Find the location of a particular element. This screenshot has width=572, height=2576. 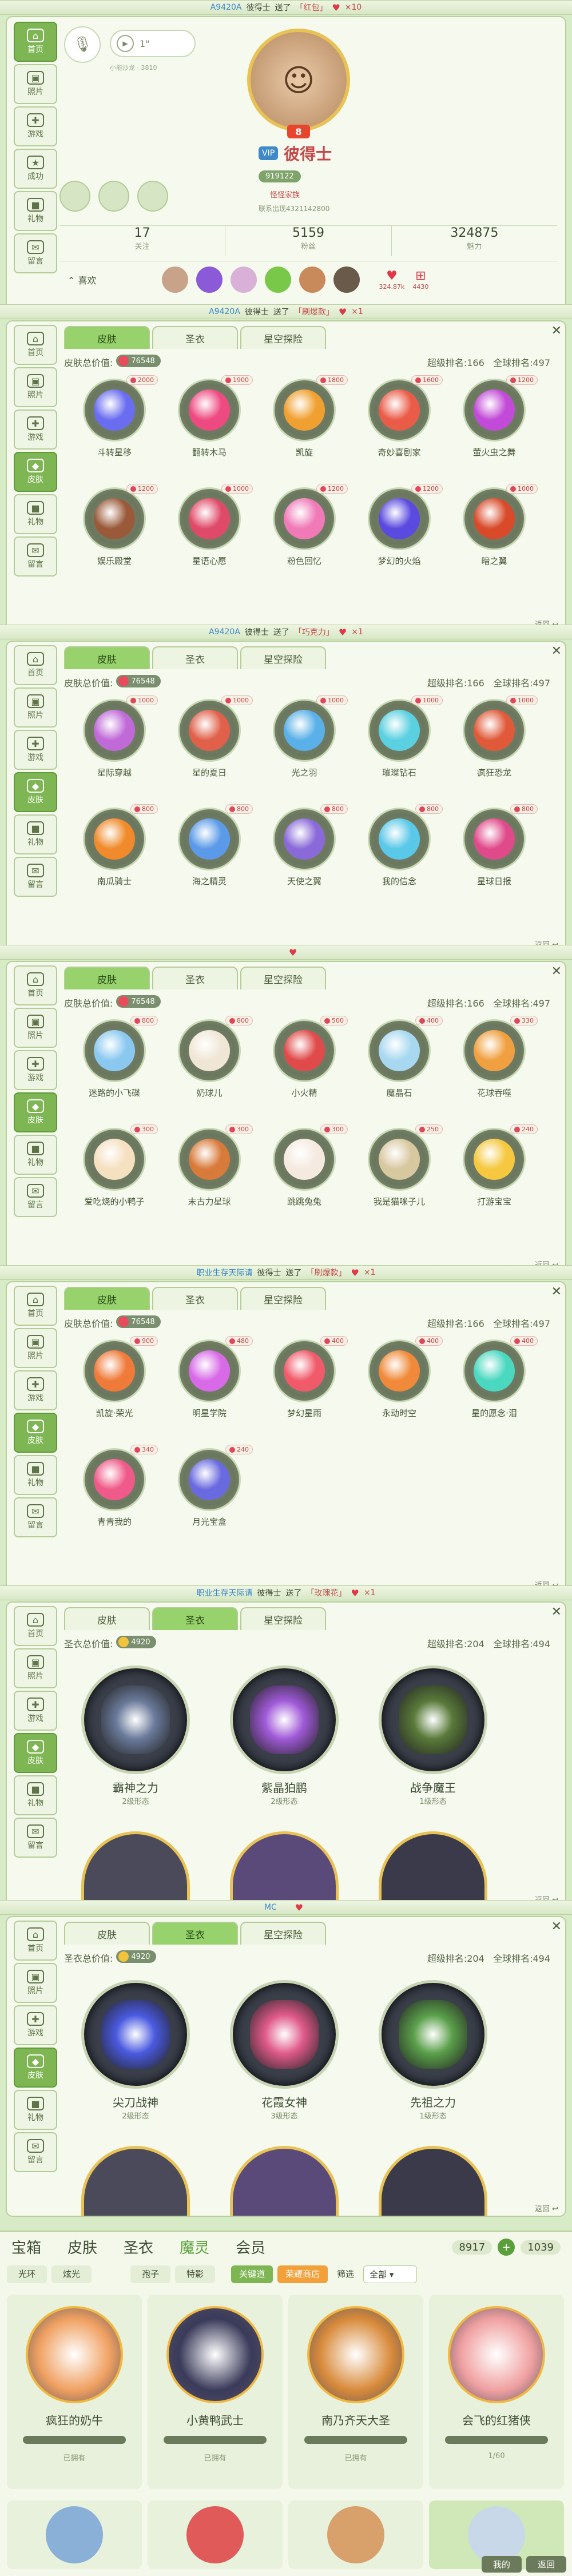

microphone-button: 🎙 is located at coordinates (82, 44).